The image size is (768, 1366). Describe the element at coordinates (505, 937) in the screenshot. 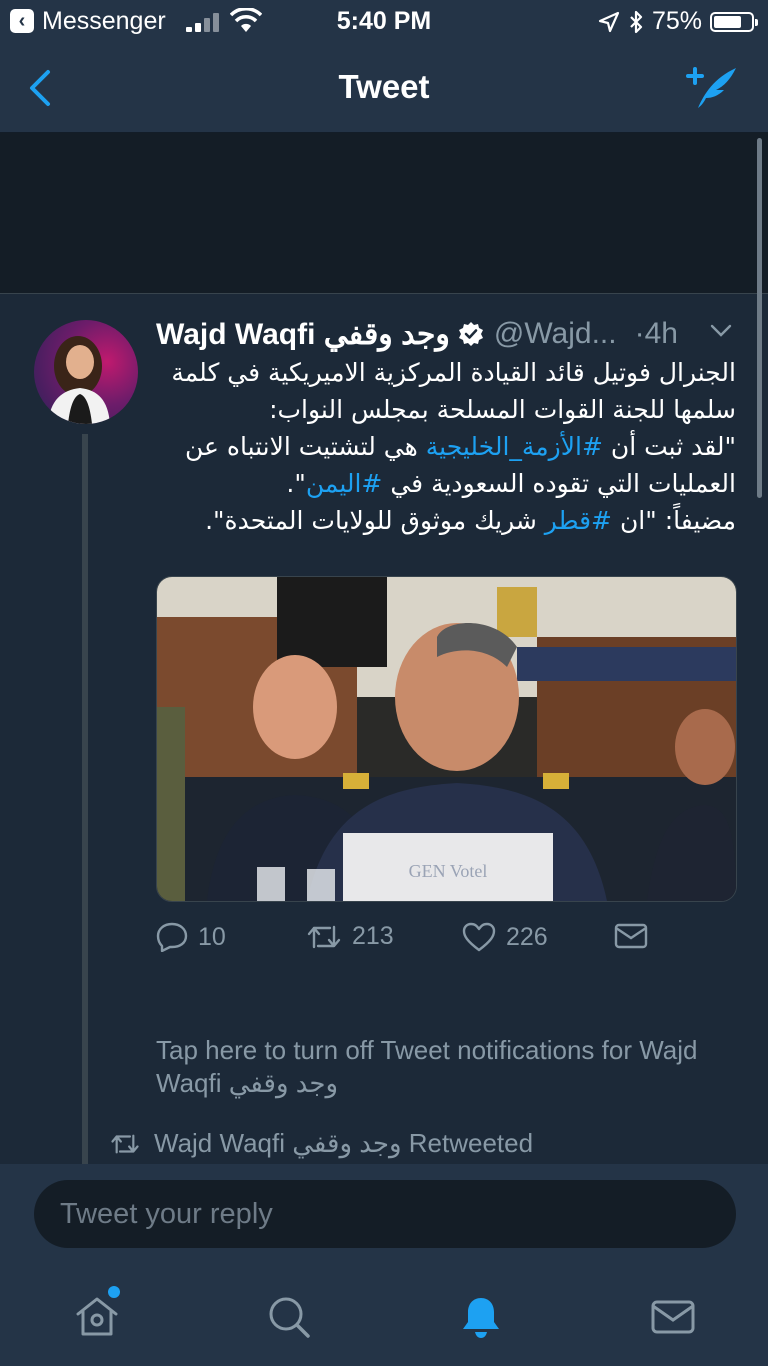

I see `like-button: 226` at that location.